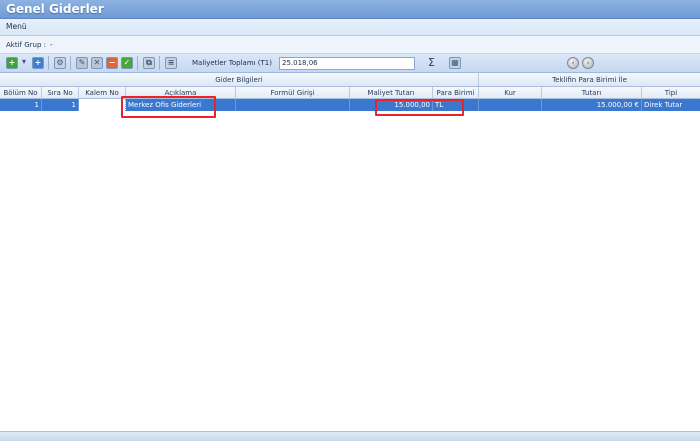  What do you see at coordinates (127, 63) in the screenshot?
I see `save-icon: ✓` at bounding box center [127, 63].